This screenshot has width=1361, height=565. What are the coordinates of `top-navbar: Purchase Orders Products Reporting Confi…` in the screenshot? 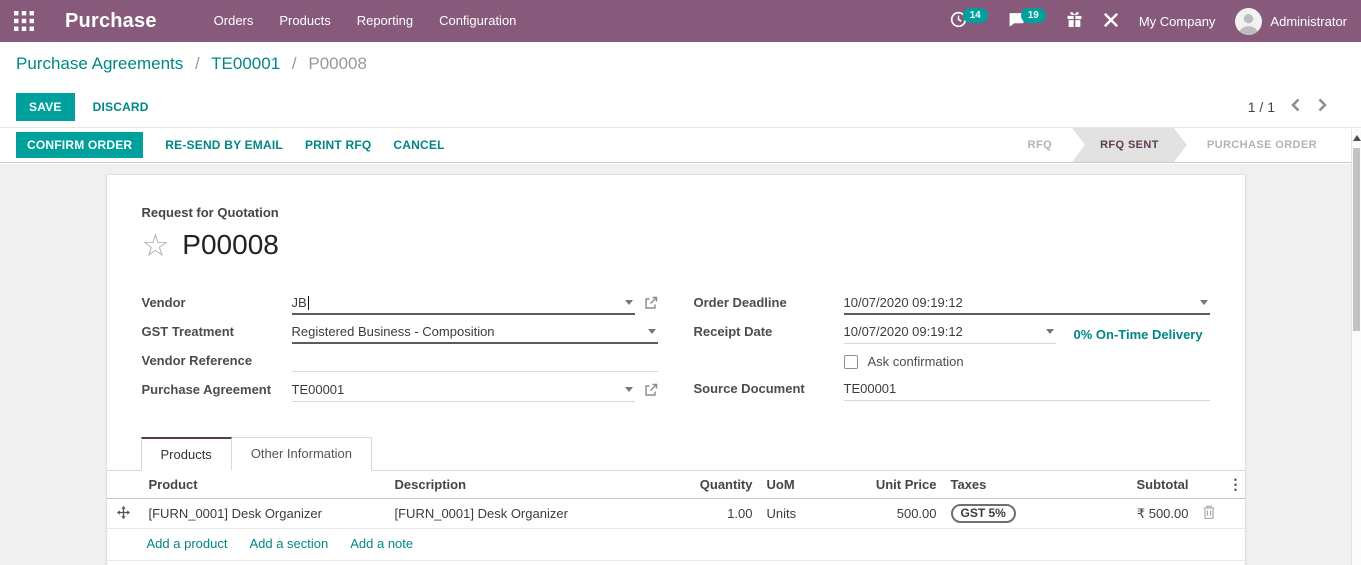 It's located at (680, 21).